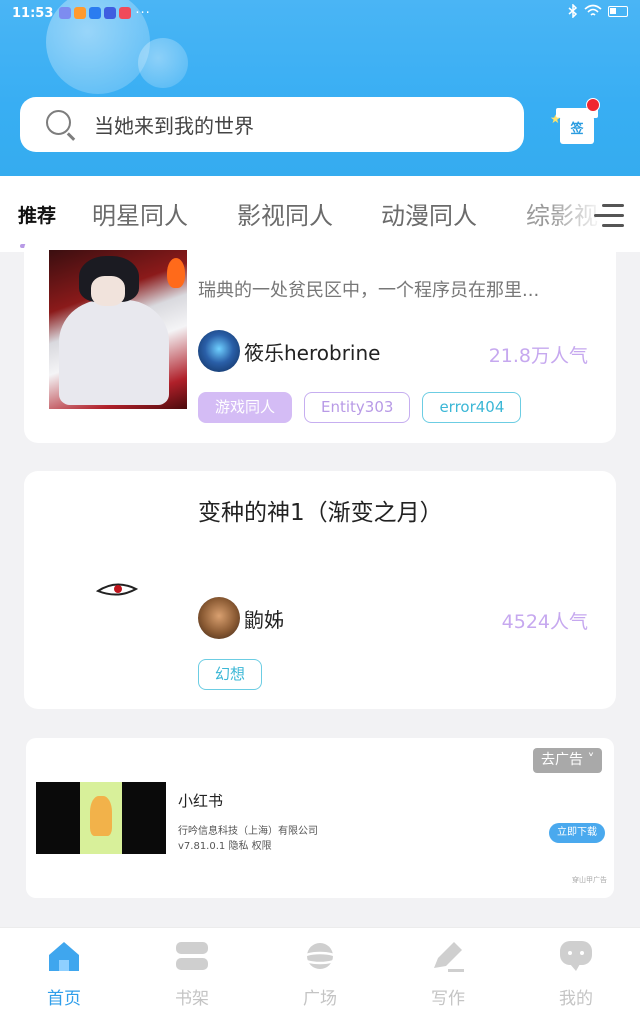 This screenshot has height=1024, width=640. I want to click on notification-icons, so click(95, 13).